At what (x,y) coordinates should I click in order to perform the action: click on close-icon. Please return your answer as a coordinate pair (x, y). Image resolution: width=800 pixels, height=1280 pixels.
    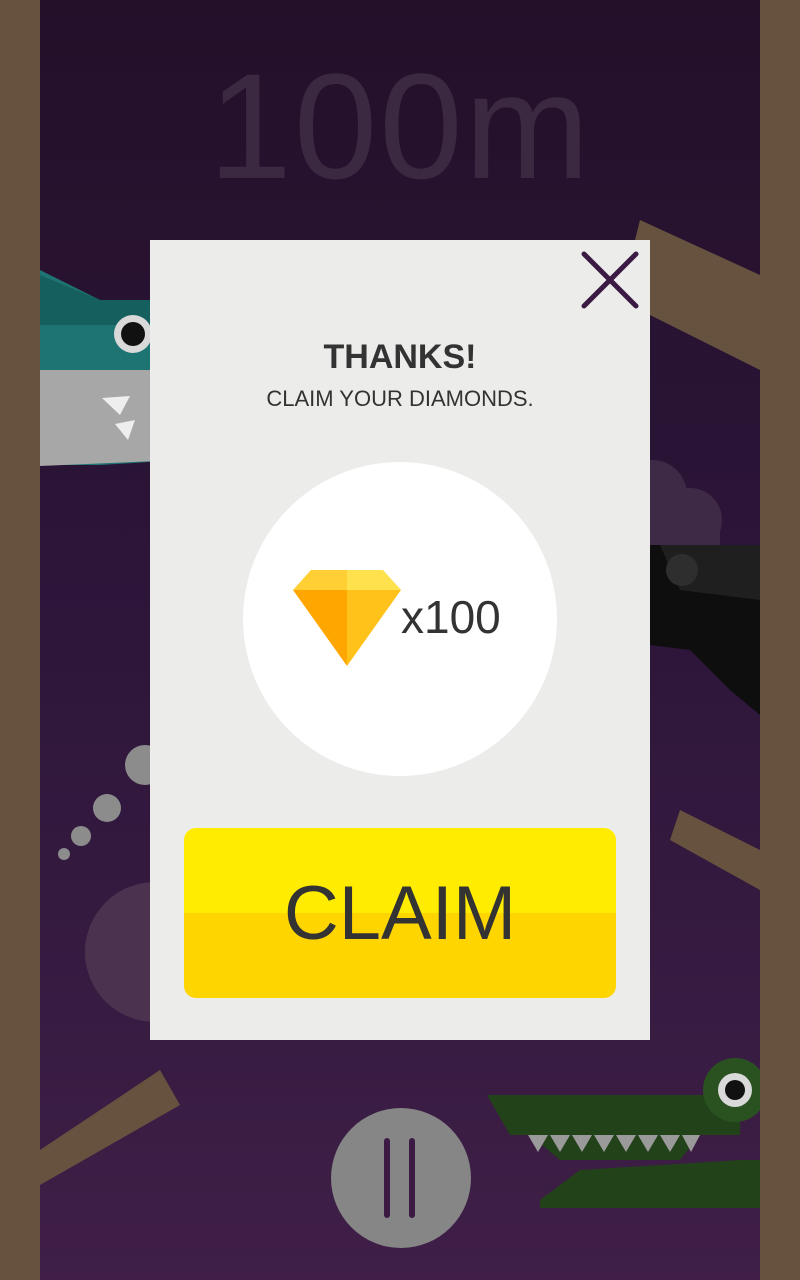
    Looking at the image, I should click on (610, 280).